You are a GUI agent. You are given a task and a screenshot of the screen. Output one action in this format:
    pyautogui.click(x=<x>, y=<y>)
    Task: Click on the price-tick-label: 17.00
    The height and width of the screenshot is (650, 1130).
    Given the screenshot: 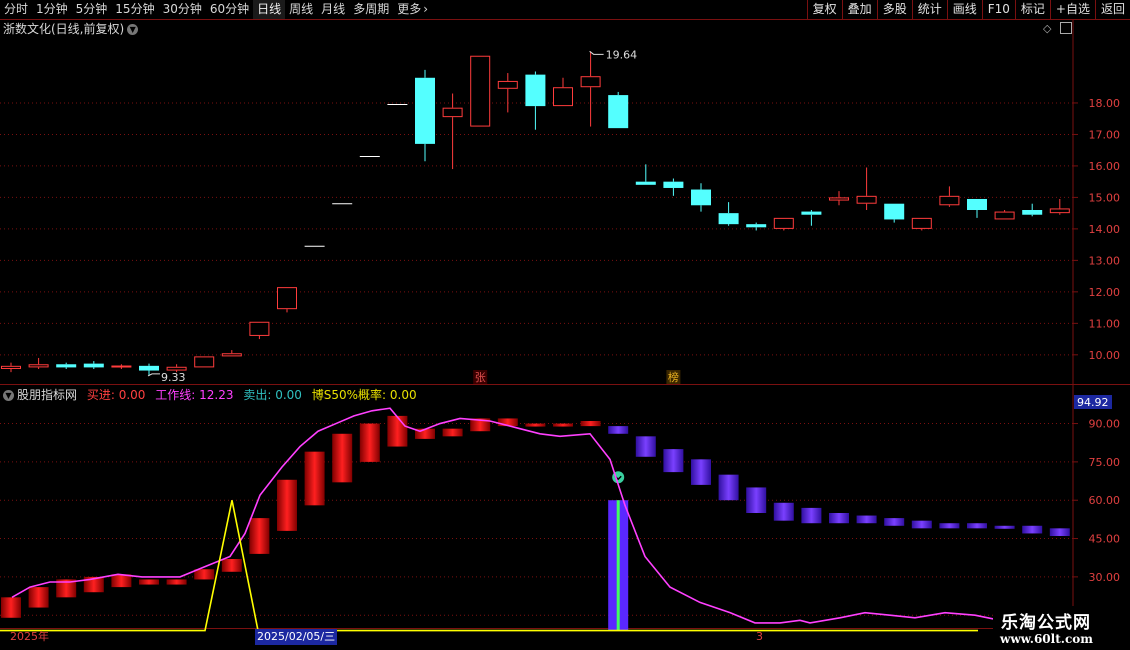 What is the action you would take?
    pyautogui.click(x=1105, y=134)
    